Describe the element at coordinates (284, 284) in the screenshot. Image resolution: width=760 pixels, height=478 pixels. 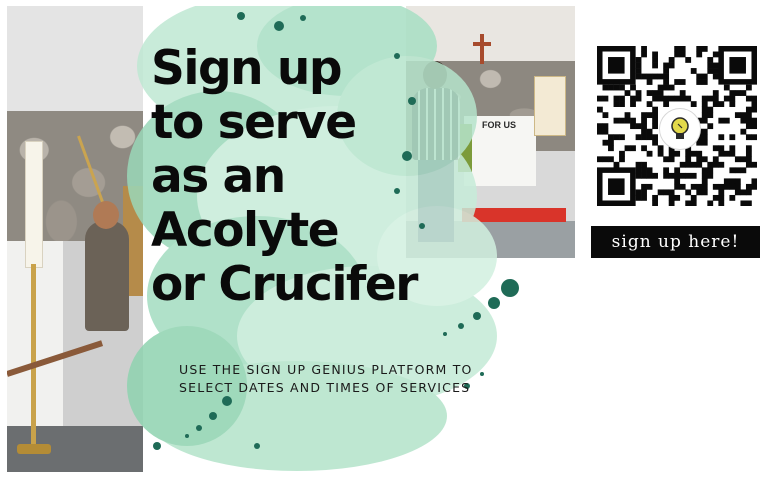
I see `headline-line: or Crucifer` at that location.